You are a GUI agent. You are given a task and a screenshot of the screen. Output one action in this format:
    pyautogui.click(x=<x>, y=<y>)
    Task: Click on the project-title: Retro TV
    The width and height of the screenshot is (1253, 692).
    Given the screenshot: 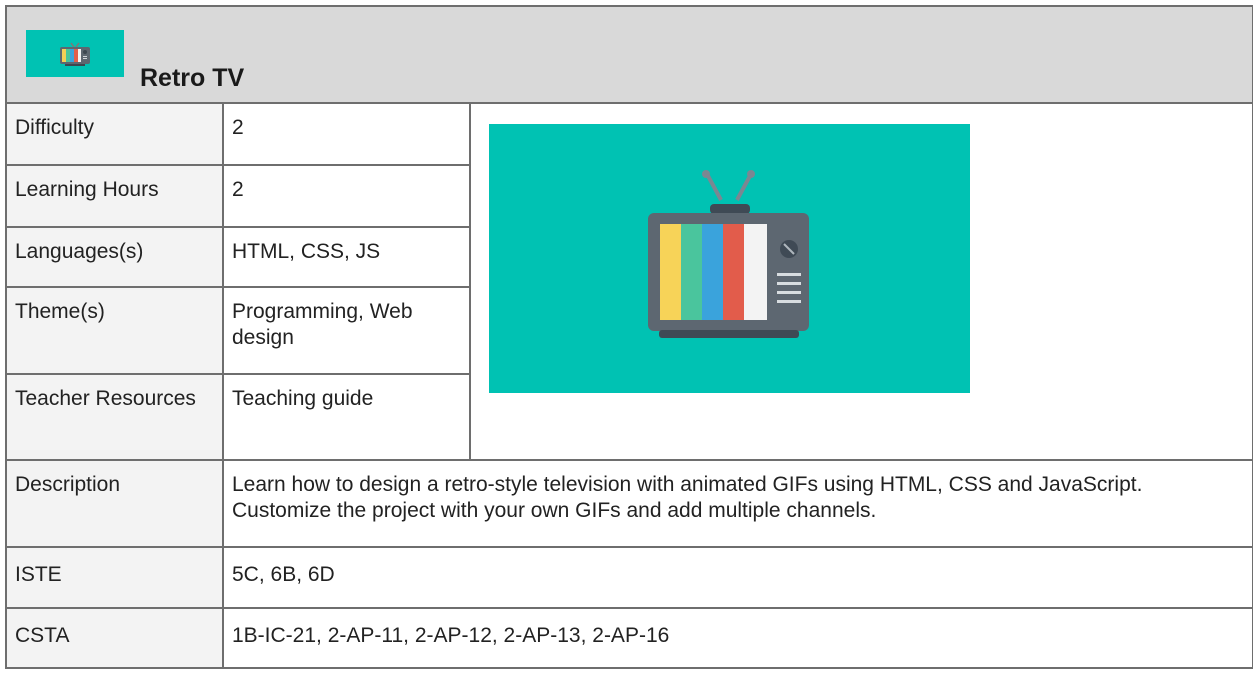 What is the action you would take?
    pyautogui.click(x=192, y=78)
    